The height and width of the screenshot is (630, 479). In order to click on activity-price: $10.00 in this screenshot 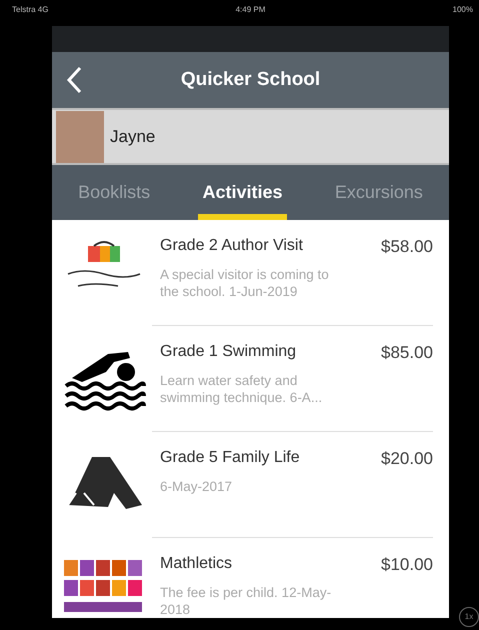, I will do `click(407, 565)`.